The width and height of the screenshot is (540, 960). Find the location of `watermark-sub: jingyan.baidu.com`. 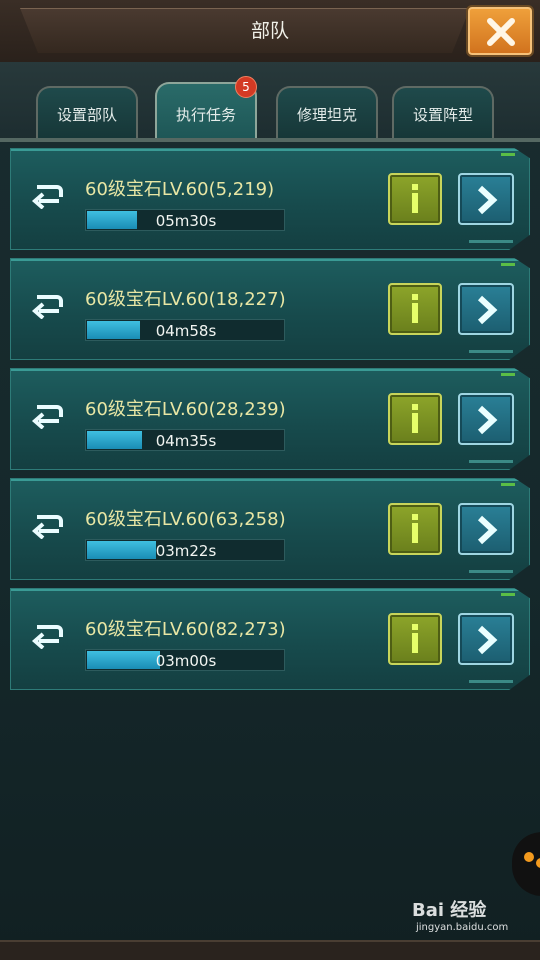

watermark-sub: jingyan.baidu.com is located at coordinates (462, 927).